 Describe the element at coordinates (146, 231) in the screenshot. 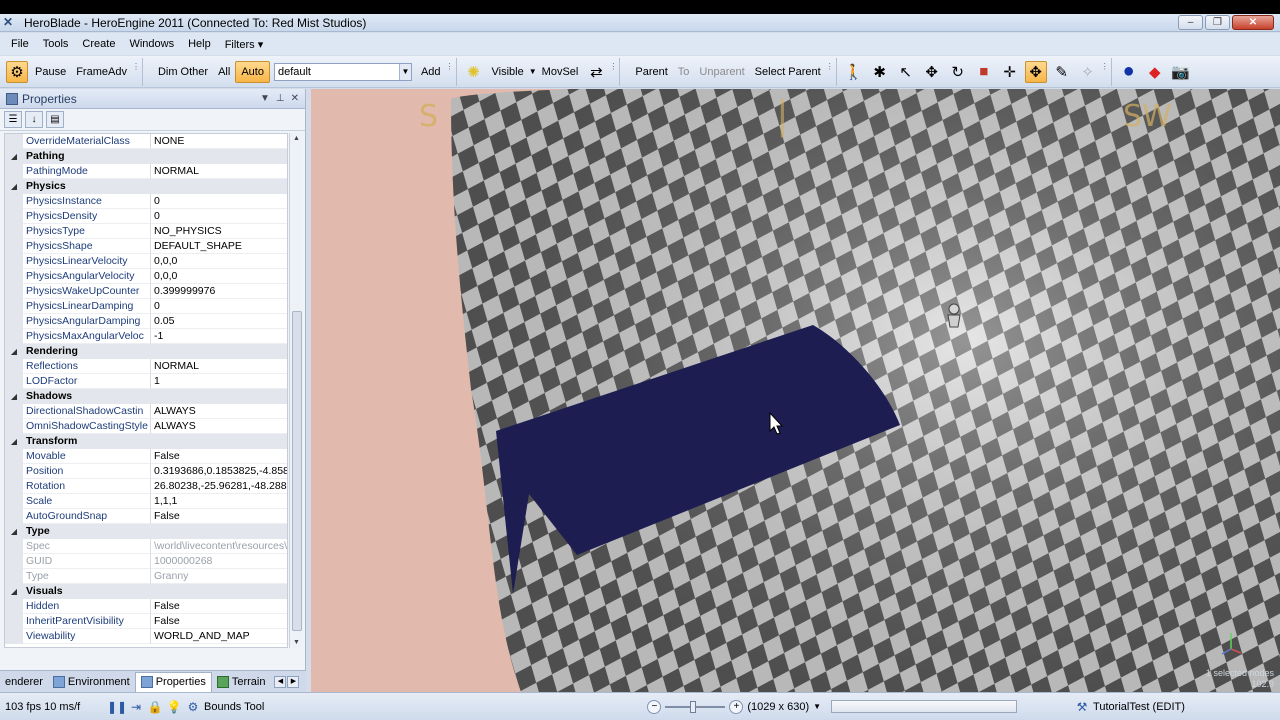

I see `property-row: PhysicsType NO_PHYSICS` at that location.